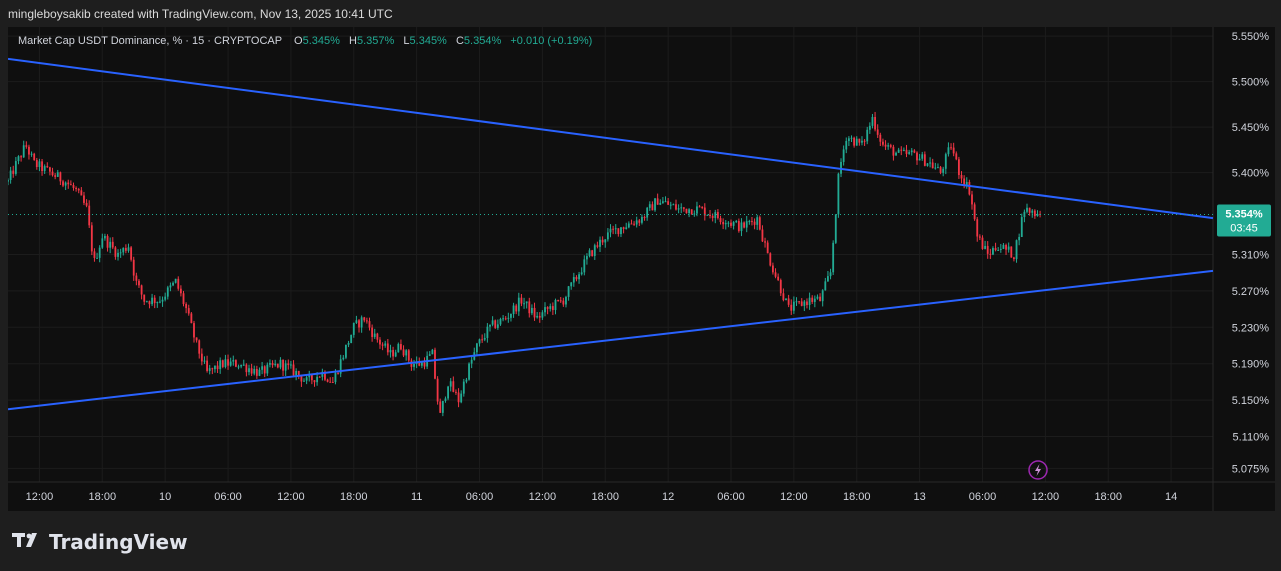  I want to click on lightning-icon, so click(1038, 470).